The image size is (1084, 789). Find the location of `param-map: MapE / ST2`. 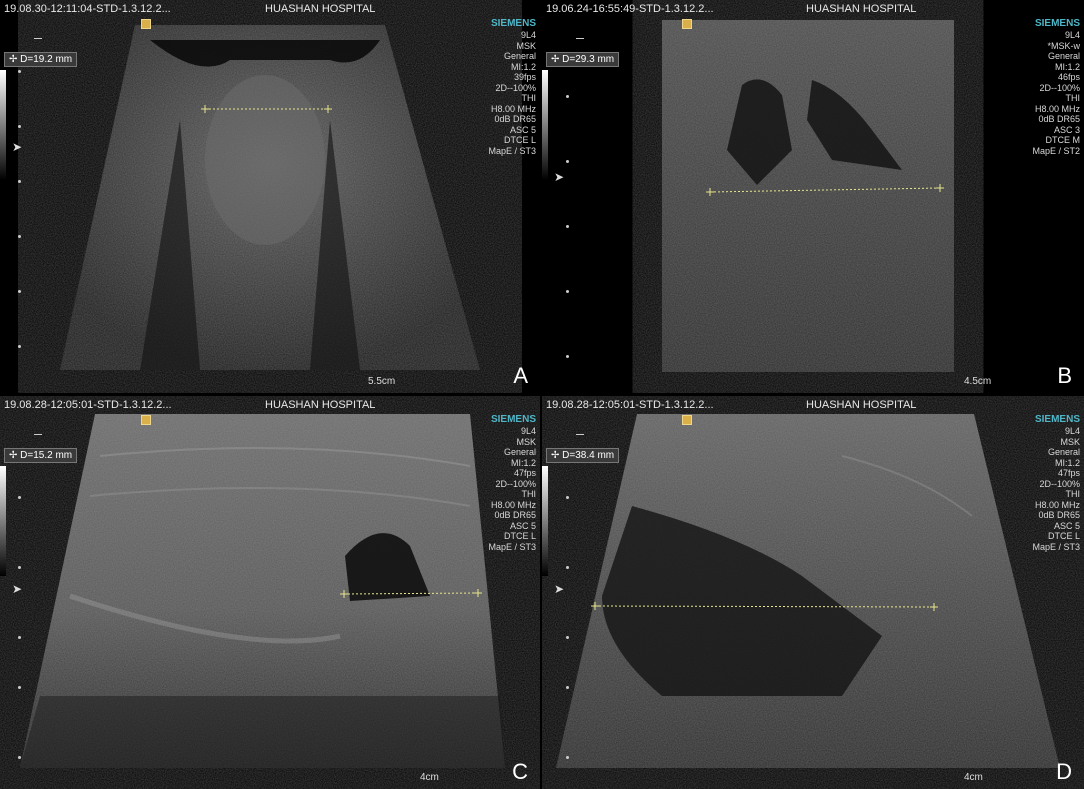

param-map: MapE / ST2 is located at coordinates (1056, 150).